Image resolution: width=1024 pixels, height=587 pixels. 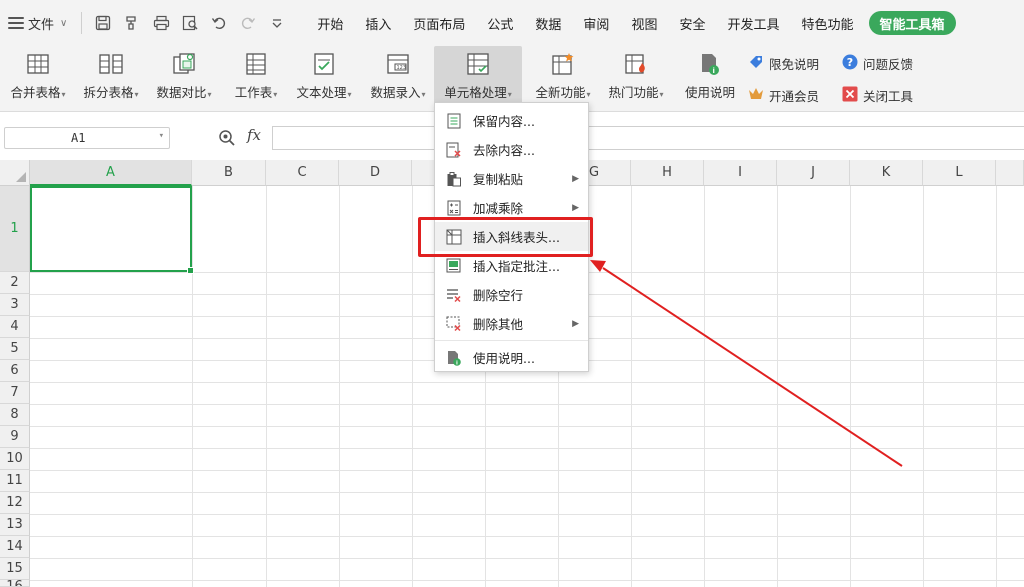 I want to click on print-preview-icon, so click(x=190, y=23).